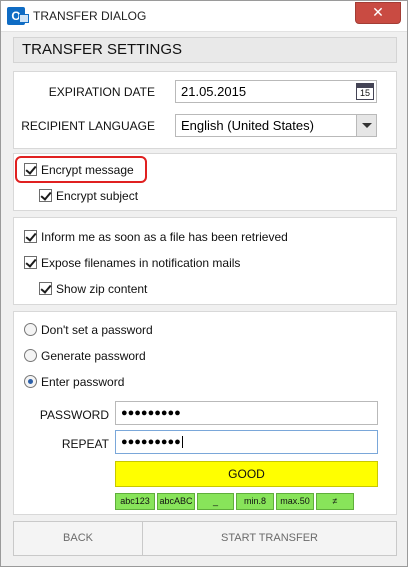 Image resolution: width=410 pixels, height=569 pixels. Describe the element at coordinates (204, 16) in the screenshot. I see `title-bar: O TRANSFER DIALOG ✕` at that location.